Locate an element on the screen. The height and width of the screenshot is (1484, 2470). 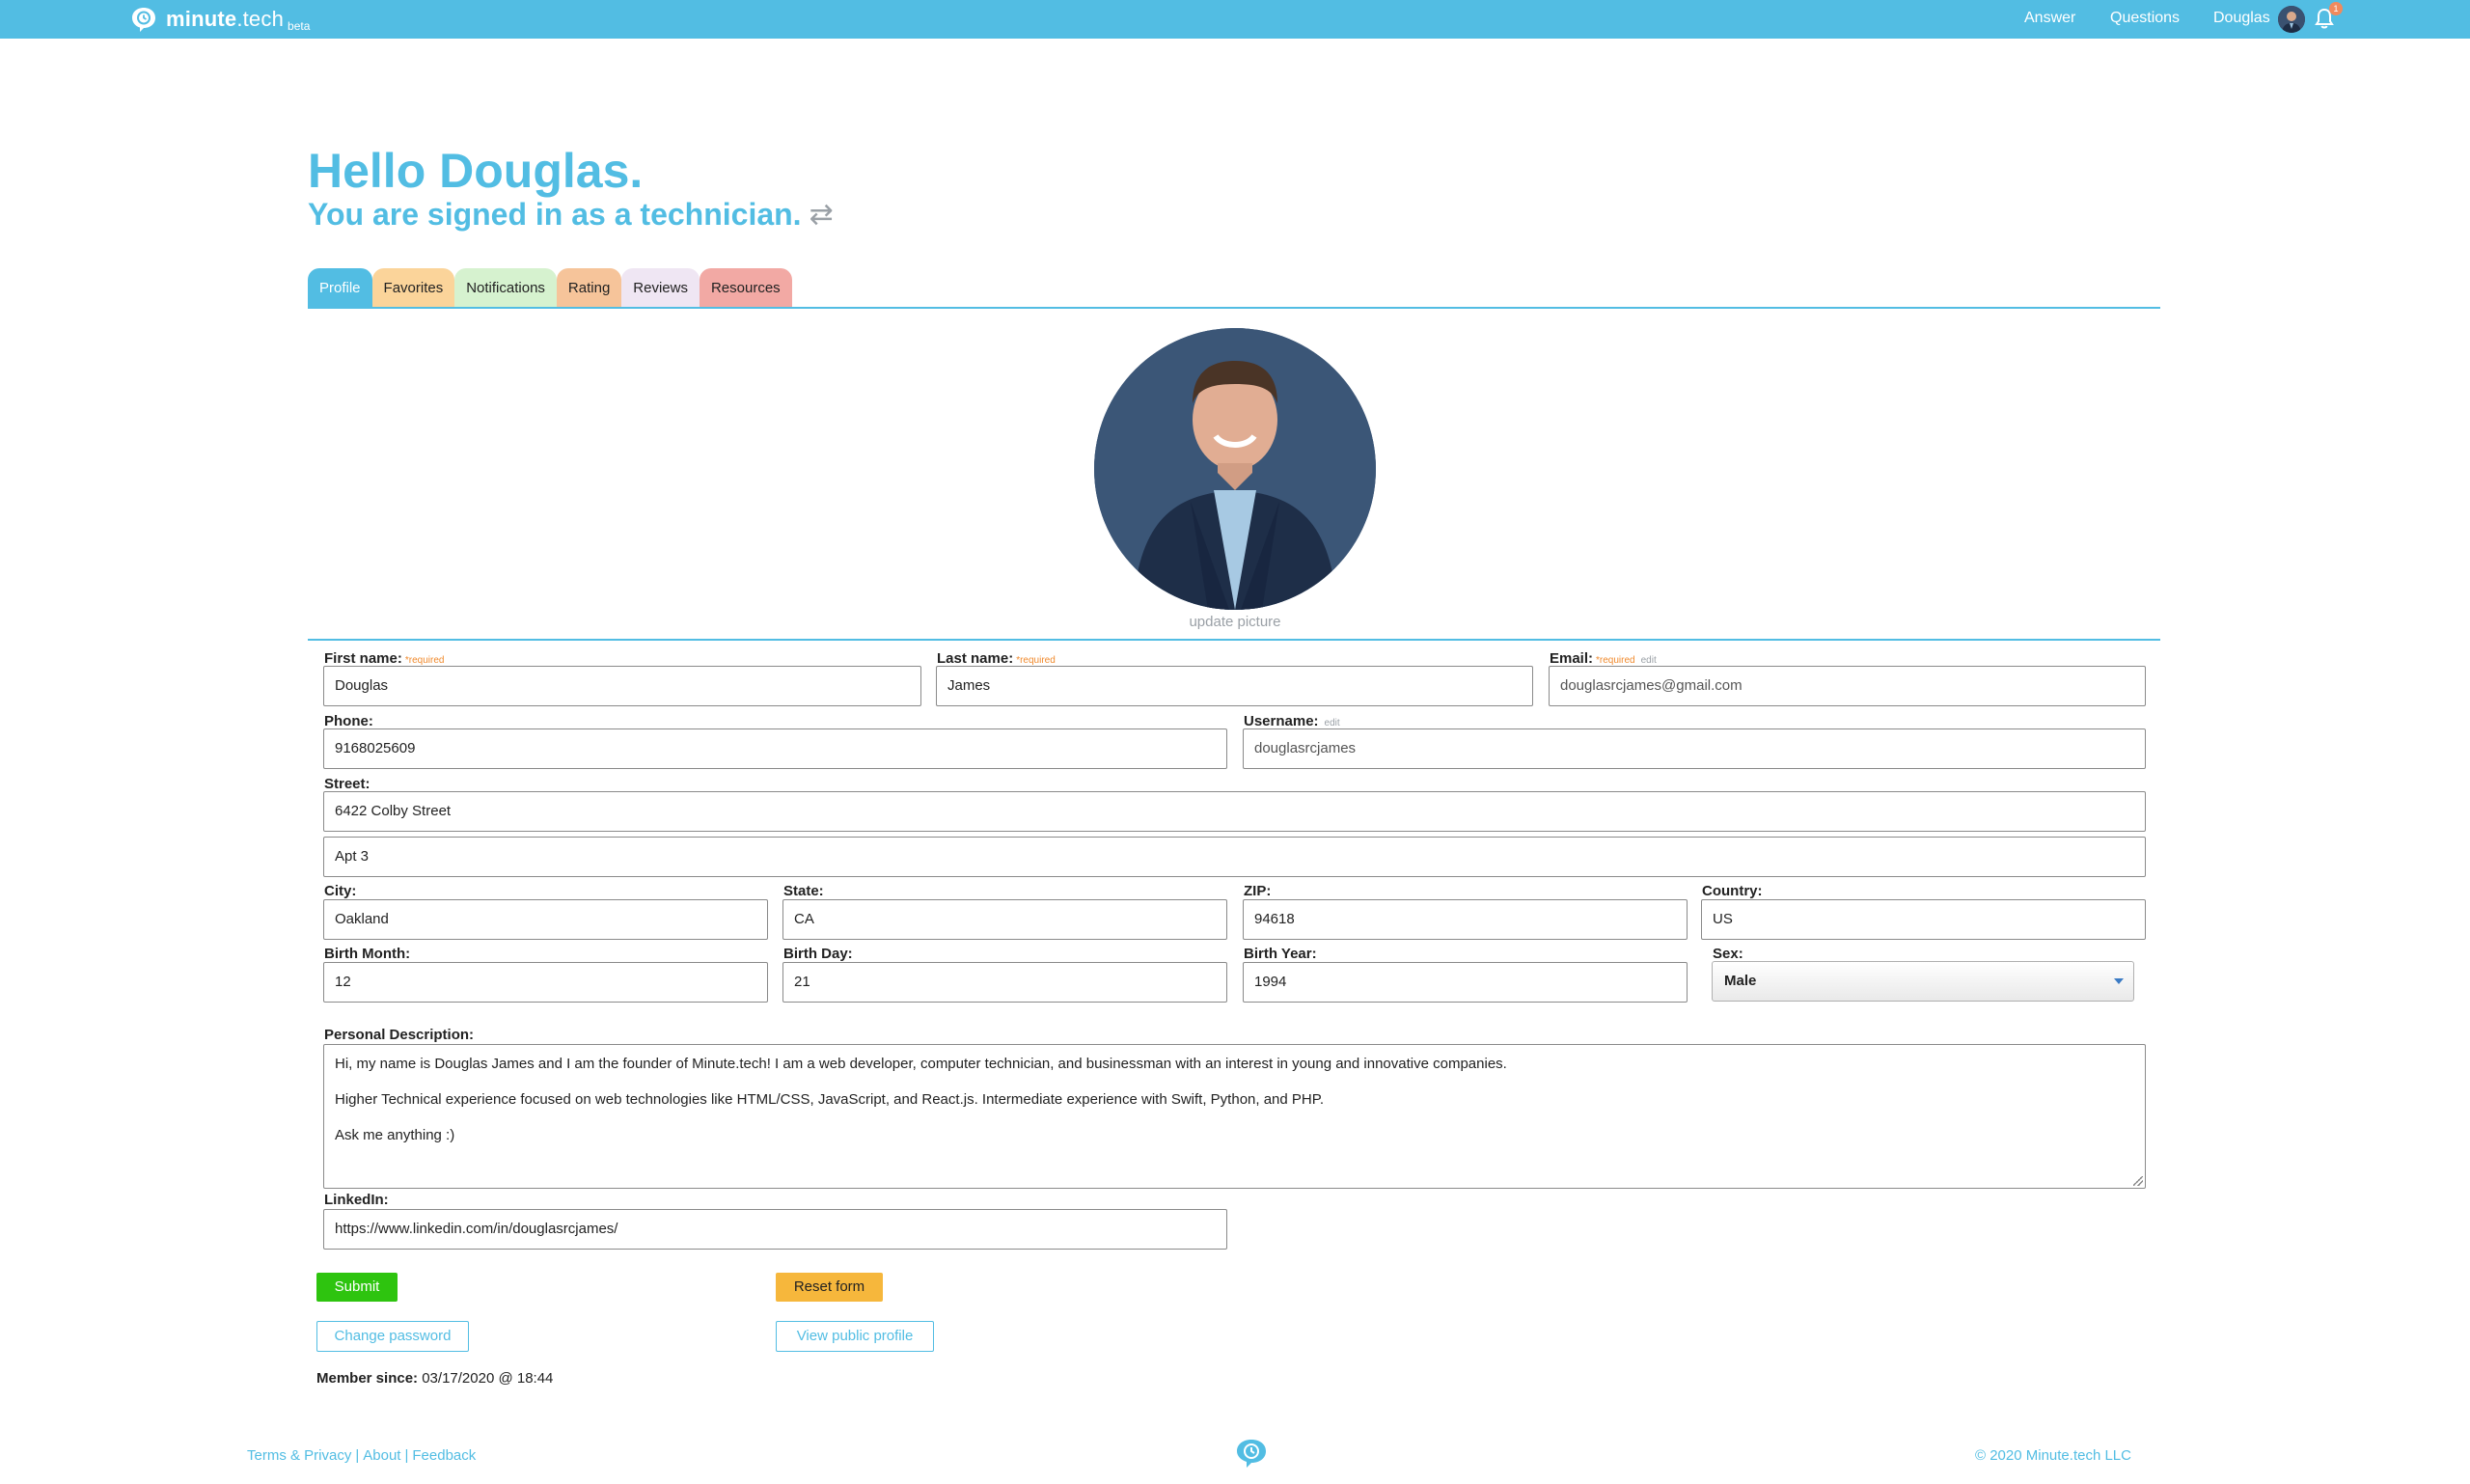
birth-day-label: Birth Day: is located at coordinates (818, 954).